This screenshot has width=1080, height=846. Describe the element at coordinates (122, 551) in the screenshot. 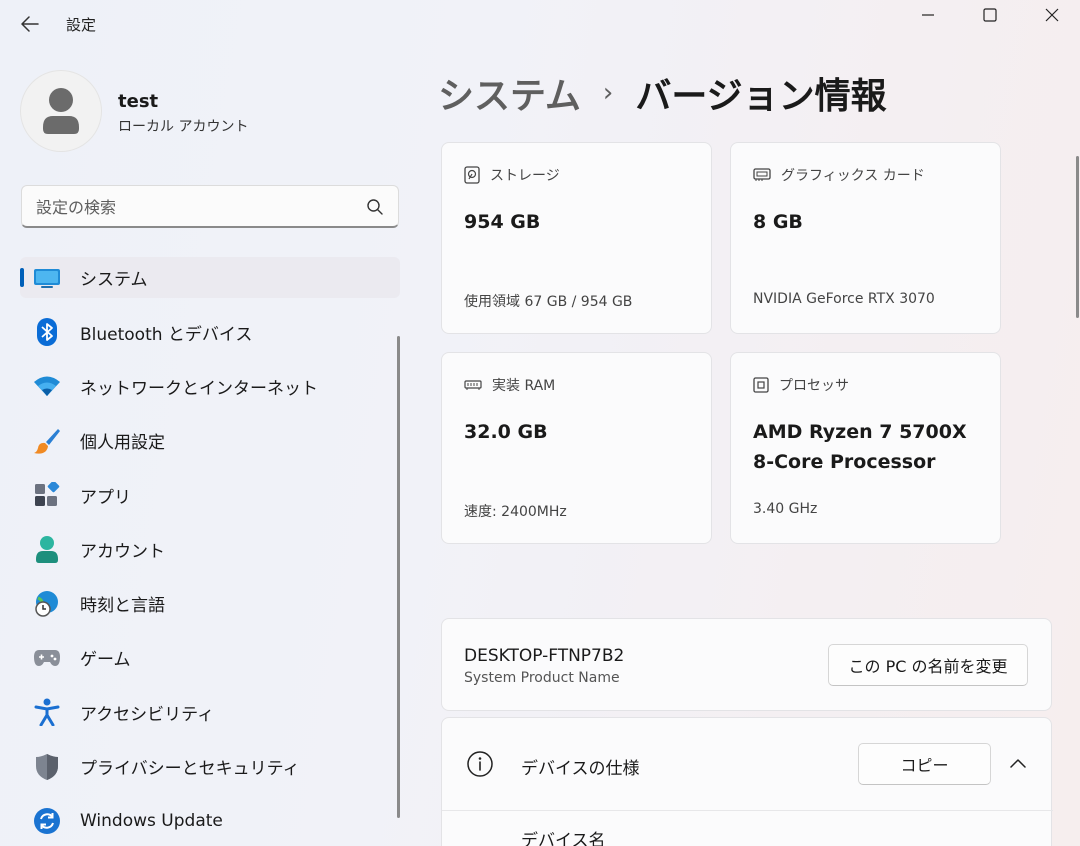

I see `sidebar-item-label: アカウント` at that location.